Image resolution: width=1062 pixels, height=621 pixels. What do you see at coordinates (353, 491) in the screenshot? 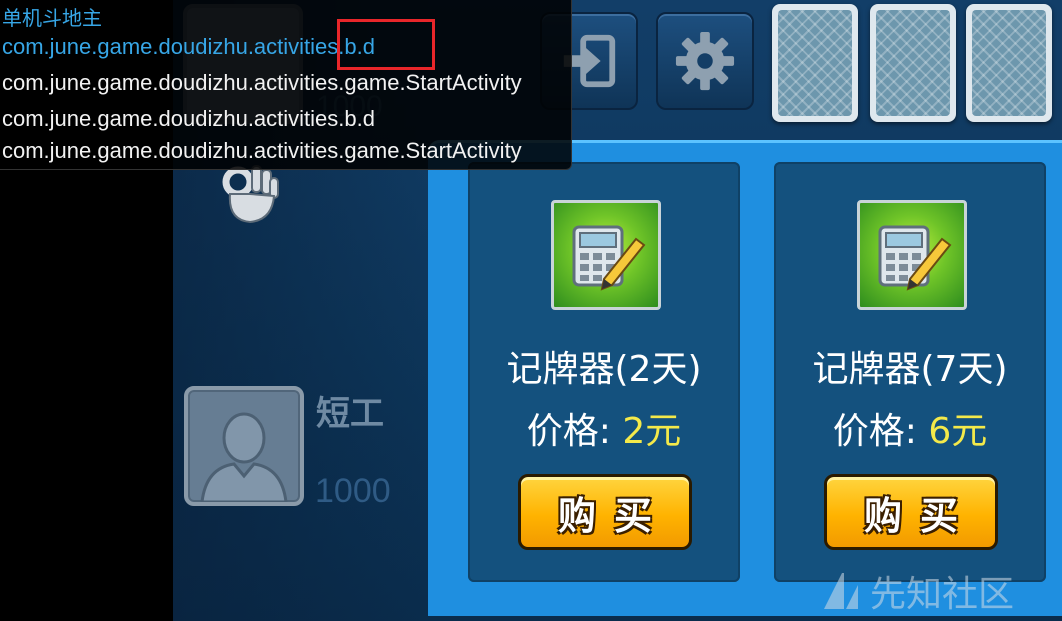
I see `opponent-score: 1000` at bounding box center [353, 491].